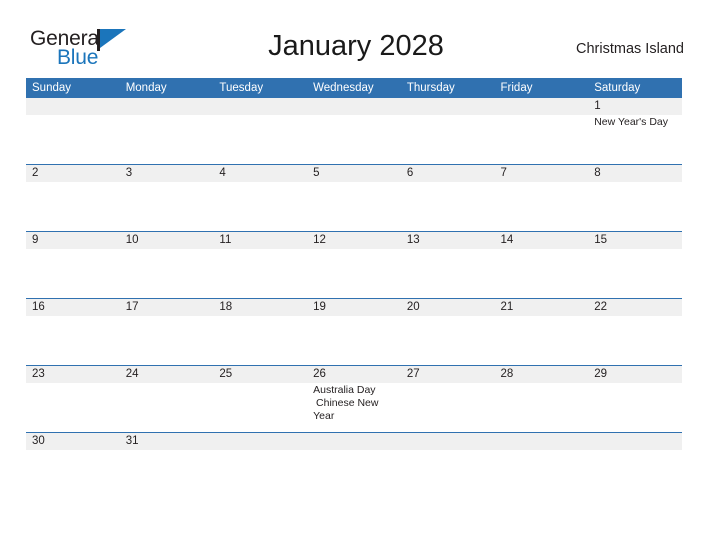 This screenshot has height=550, width=712. What do you see at coordinates (448, 173) in the screenshot?
I see `date-cell-6: 6` at bounding box center [448, 173].